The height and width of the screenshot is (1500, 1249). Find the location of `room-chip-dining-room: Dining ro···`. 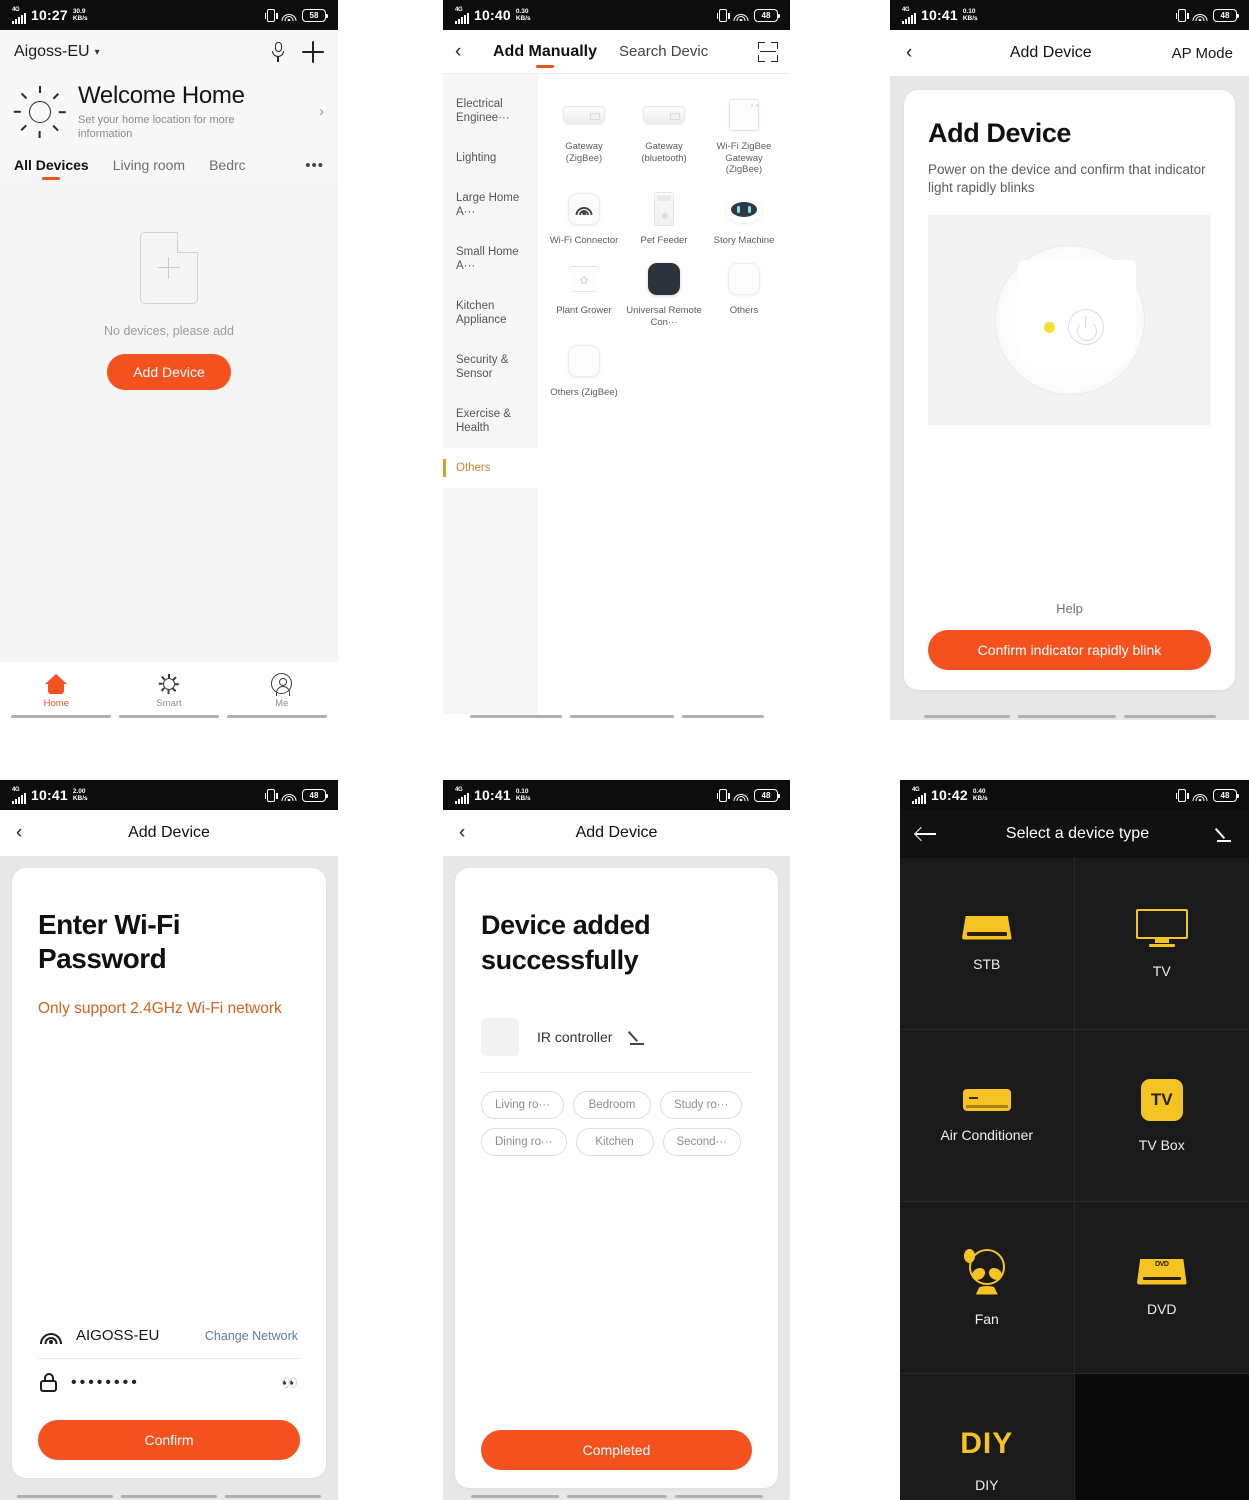

room-chip-dining-room: Dining ro··· is located at coordinates (524, 1142).